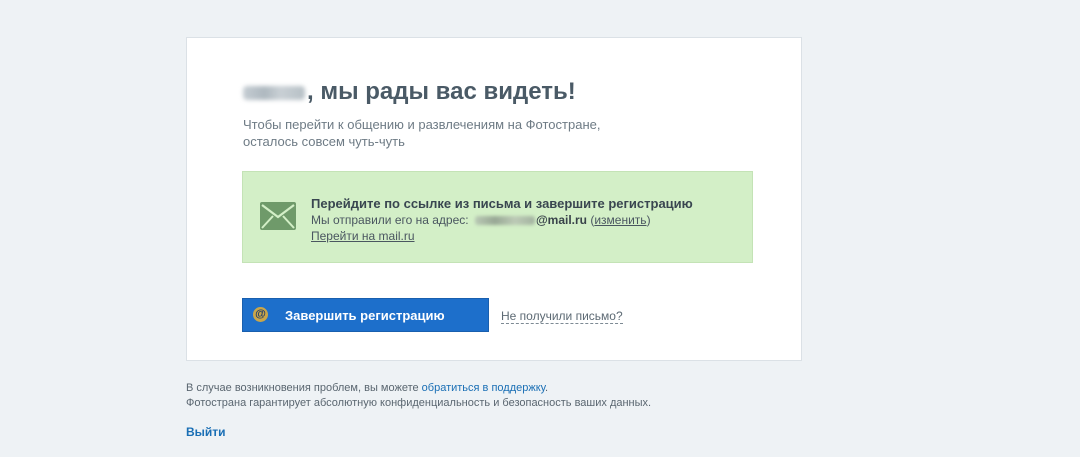  What do you see at coordinates (324, 141) in the screenshot?
I see `subtitle-line-2: осталось совсем чуть-чуть` at bounding box center [324, 141].